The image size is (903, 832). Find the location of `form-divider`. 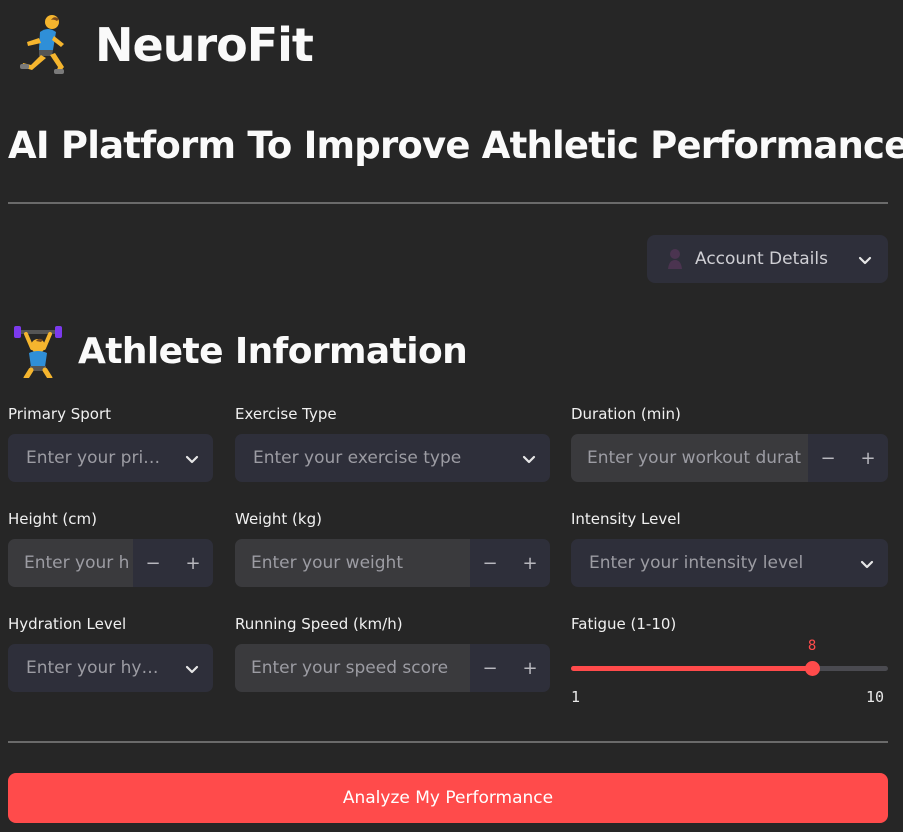

form-divider is located at coordinates (448, 742).